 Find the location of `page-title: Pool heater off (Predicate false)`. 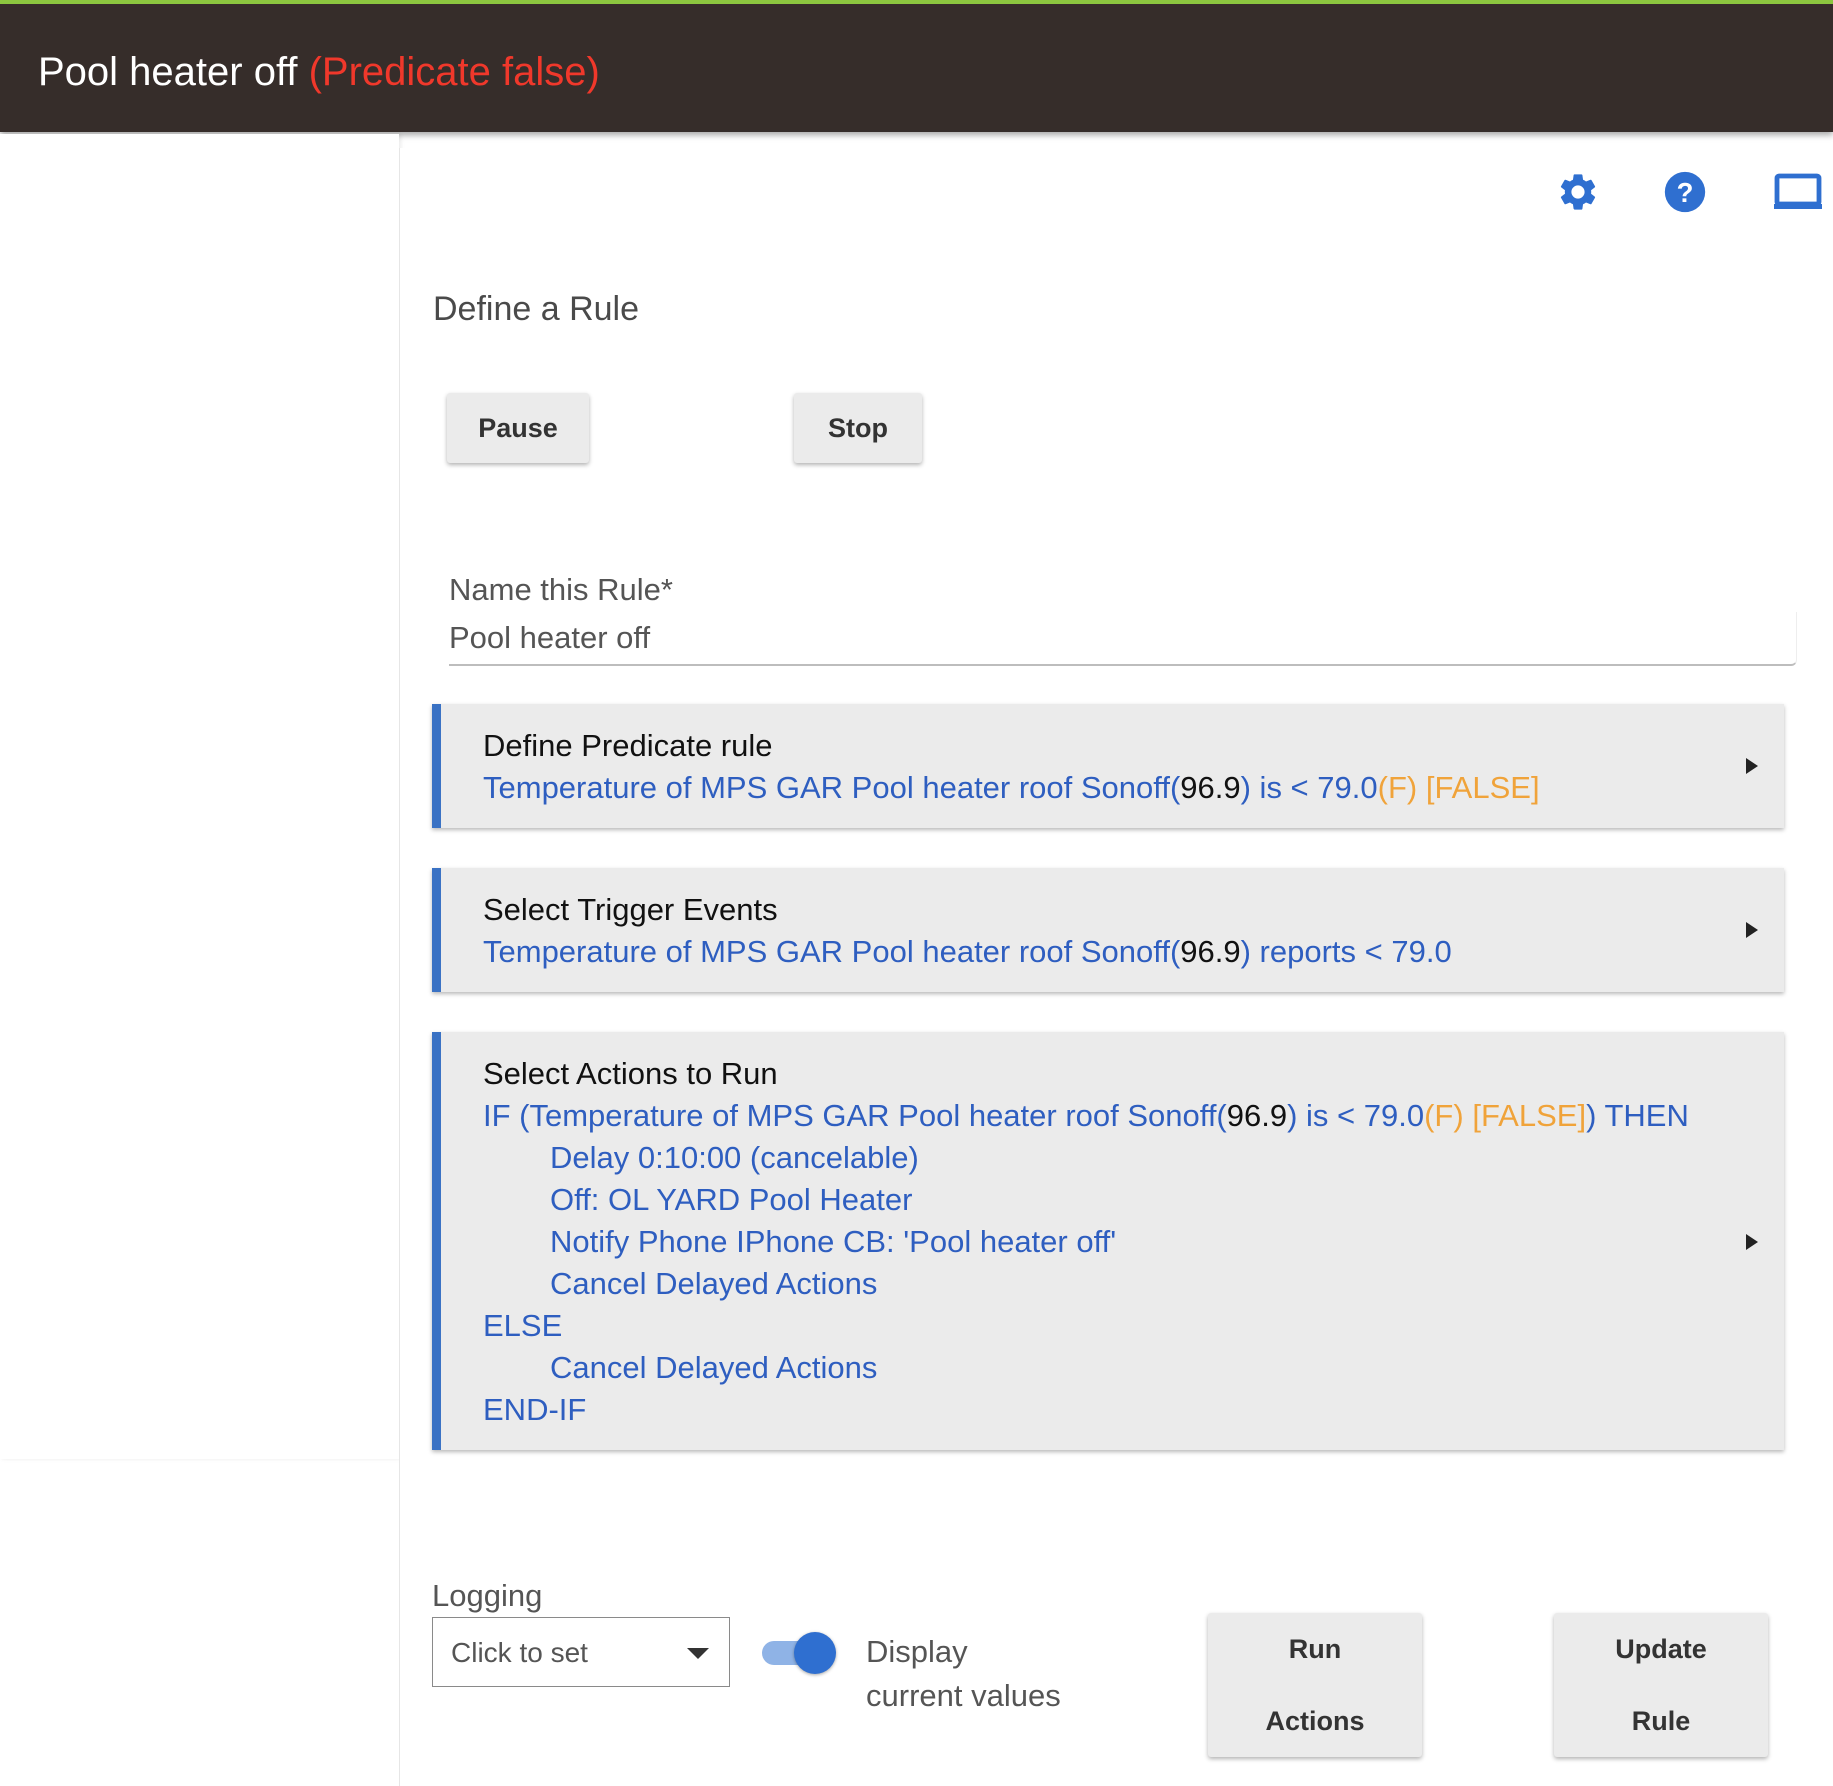

page-title: Pool heater off (Predicate false) is located at coordinates (319, 72).